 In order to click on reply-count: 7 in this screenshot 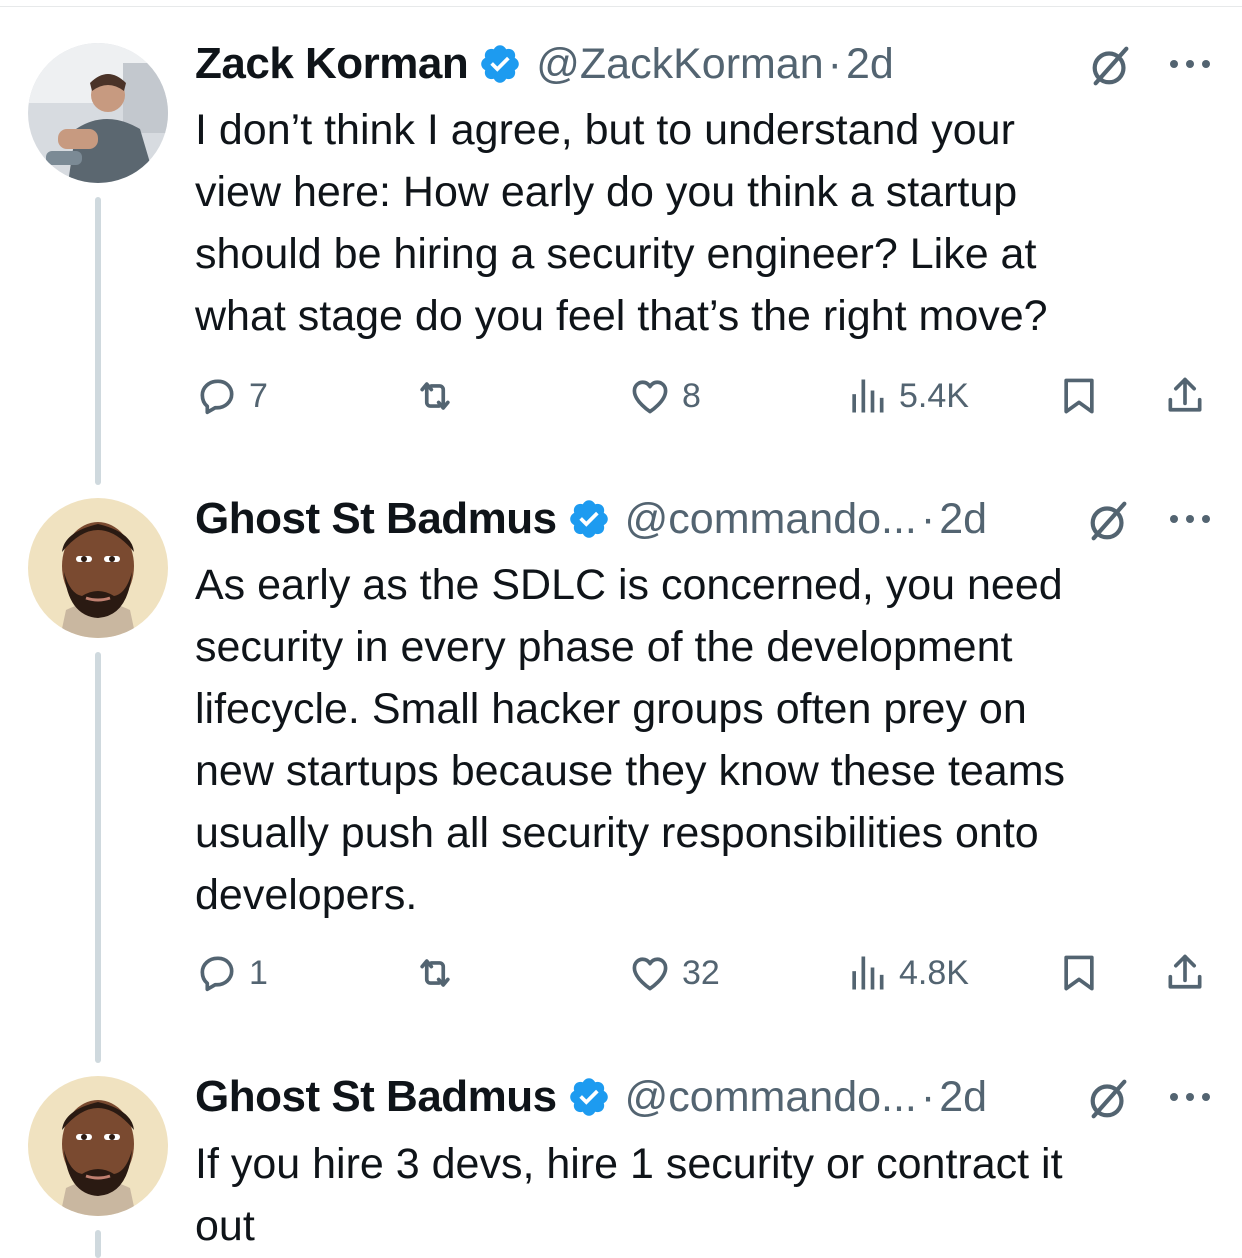, I will do `click(258, 395)`.